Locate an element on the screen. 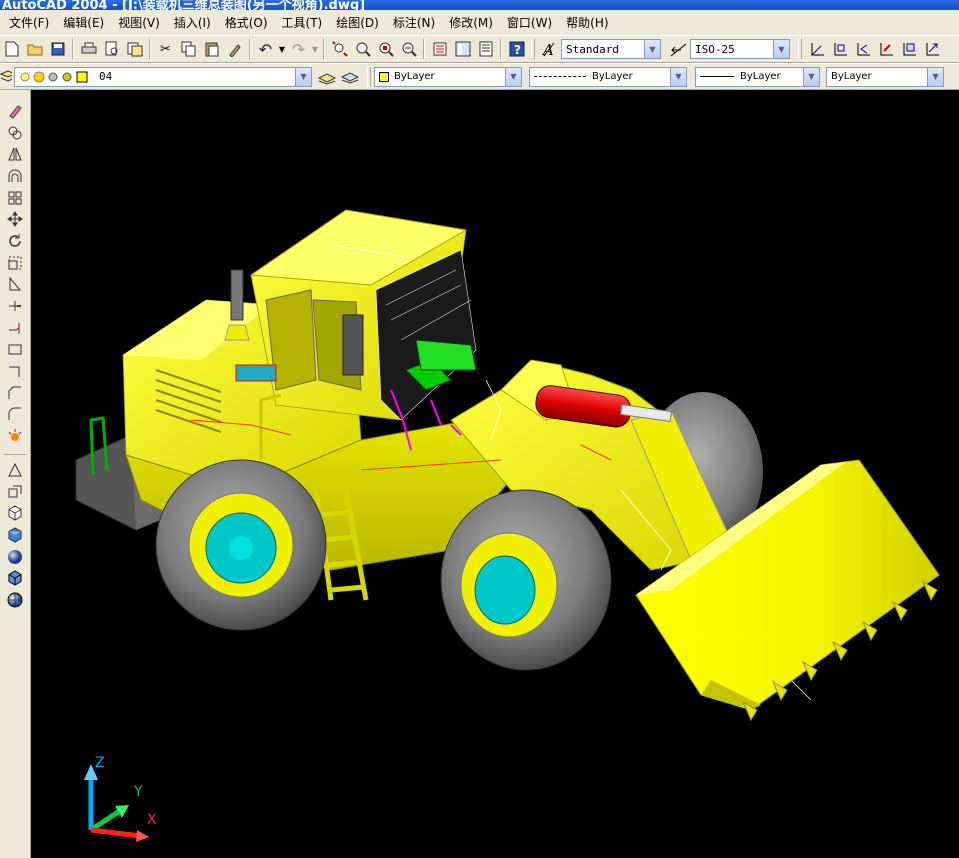  redo-icon: ↷ is located at coordinates (298, 49).